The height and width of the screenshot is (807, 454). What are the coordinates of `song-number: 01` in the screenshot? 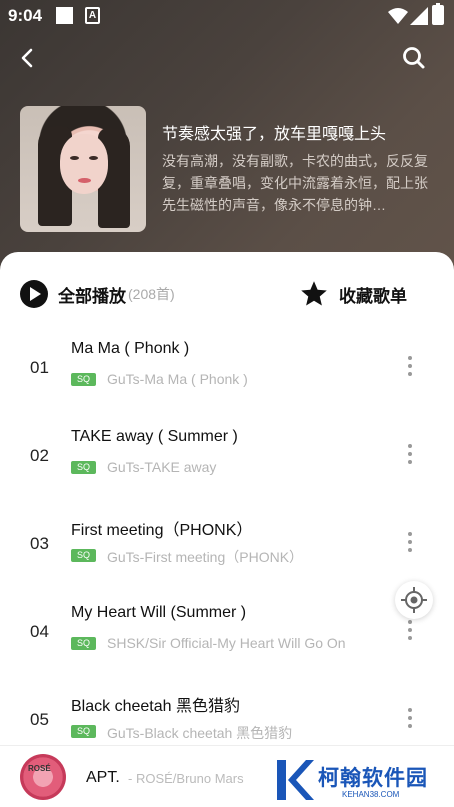 It's located at (39, 367).